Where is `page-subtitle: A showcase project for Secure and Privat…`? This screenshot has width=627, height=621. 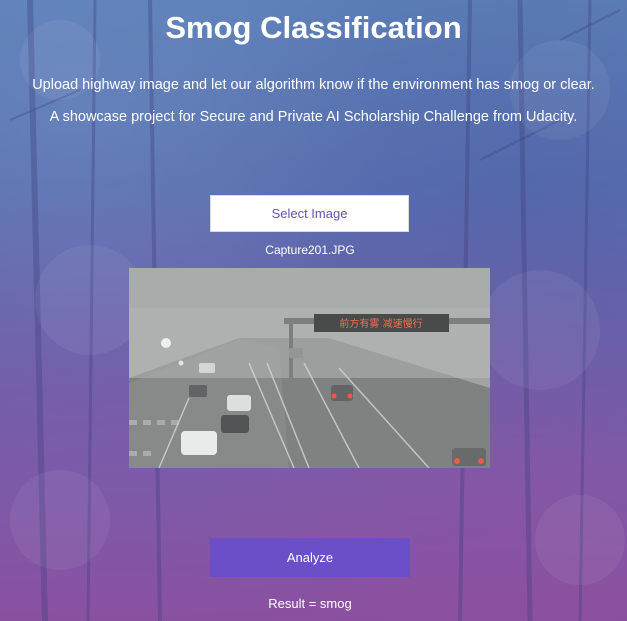 page-subtitle: A showcase project for Secure and Privat… is located at coordinates (313, 117).